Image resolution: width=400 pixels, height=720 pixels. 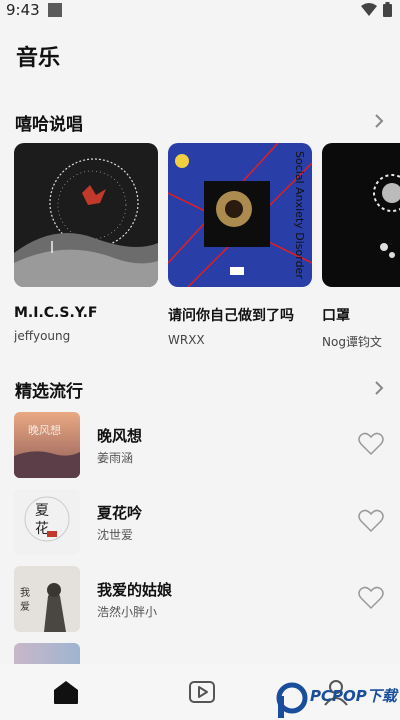 I want to click on video-icon, so click(x=202, y=692).